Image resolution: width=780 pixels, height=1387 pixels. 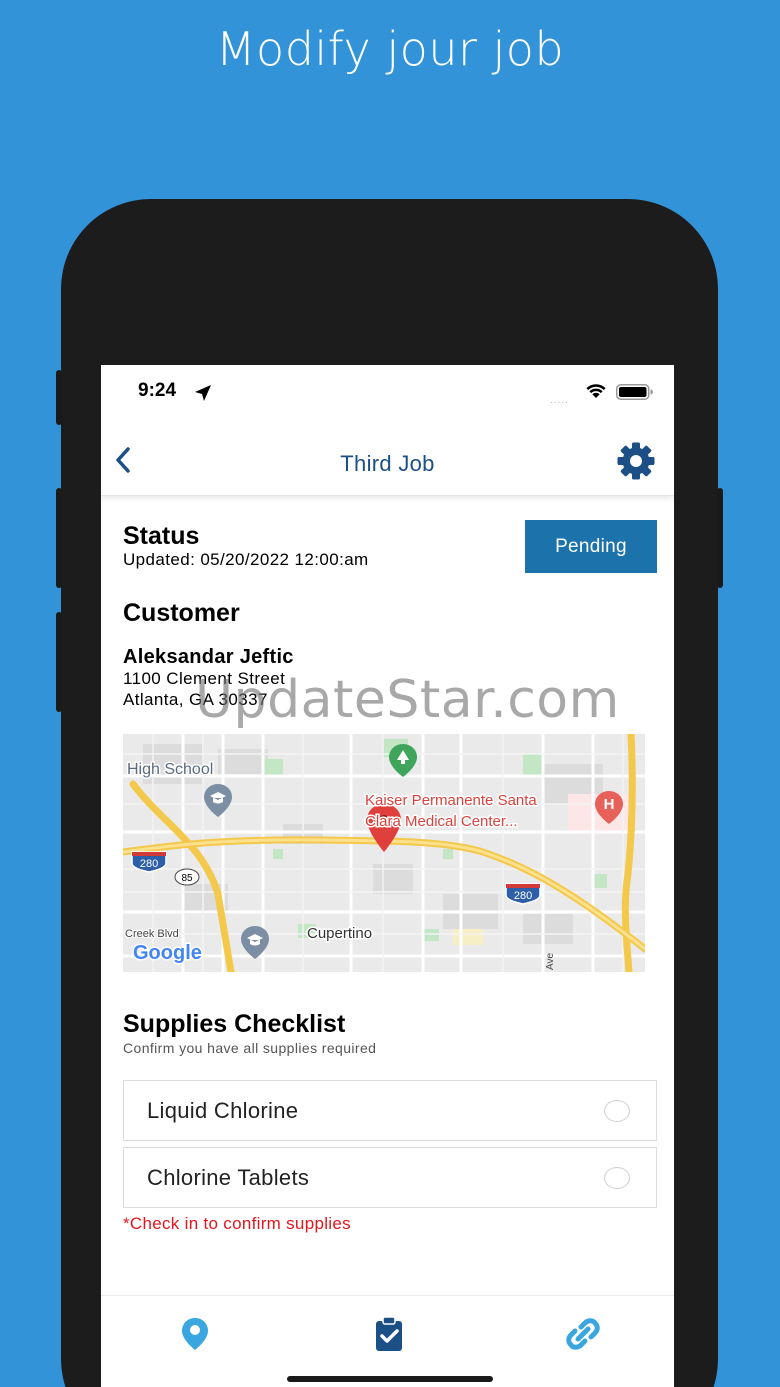 I want to click on supply-item-chlorine-tablets: Chlorine Tablets, so click(x=390, y=1177).